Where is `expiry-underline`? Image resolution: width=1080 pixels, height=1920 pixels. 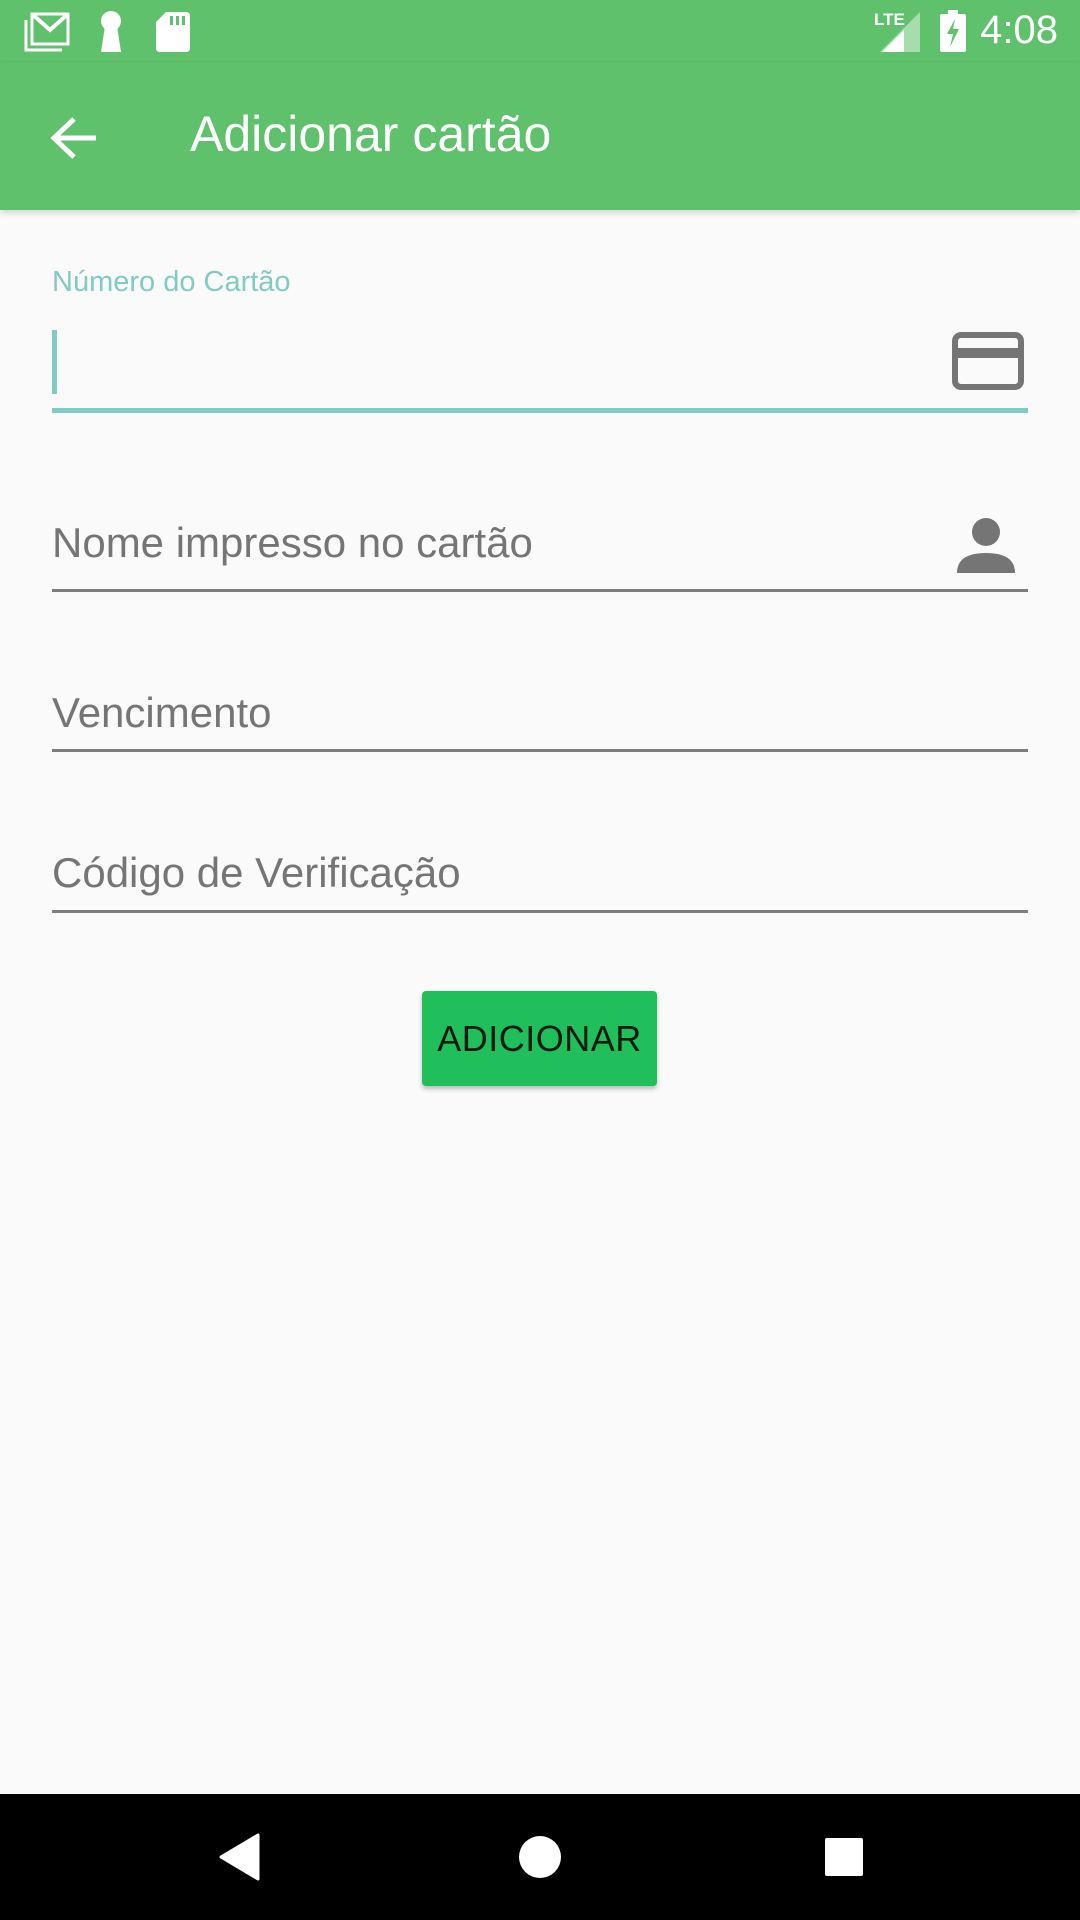 expiry-underline is located at coordinates (540, 750).